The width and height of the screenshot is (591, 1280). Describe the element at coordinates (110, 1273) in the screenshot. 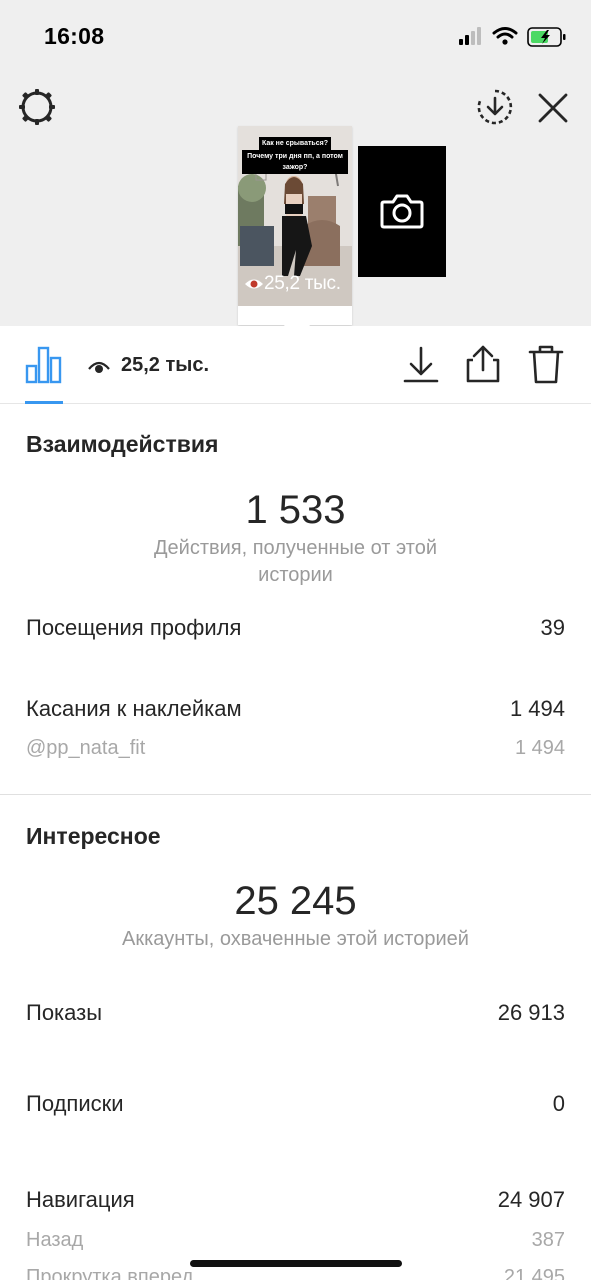

I see `forward-label: Прокрутка вперед` at that location.